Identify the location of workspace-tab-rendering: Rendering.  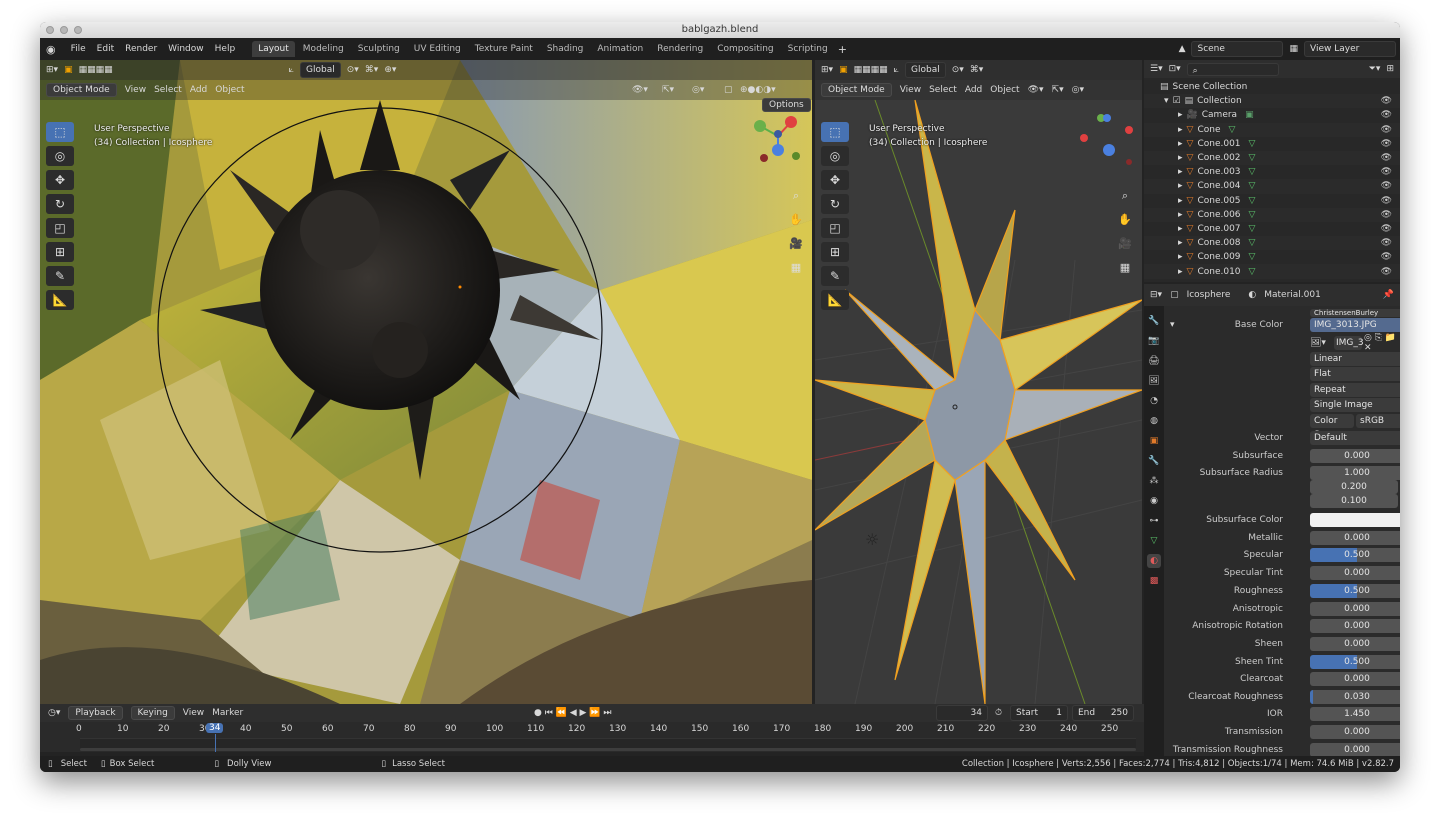
(680, 49).